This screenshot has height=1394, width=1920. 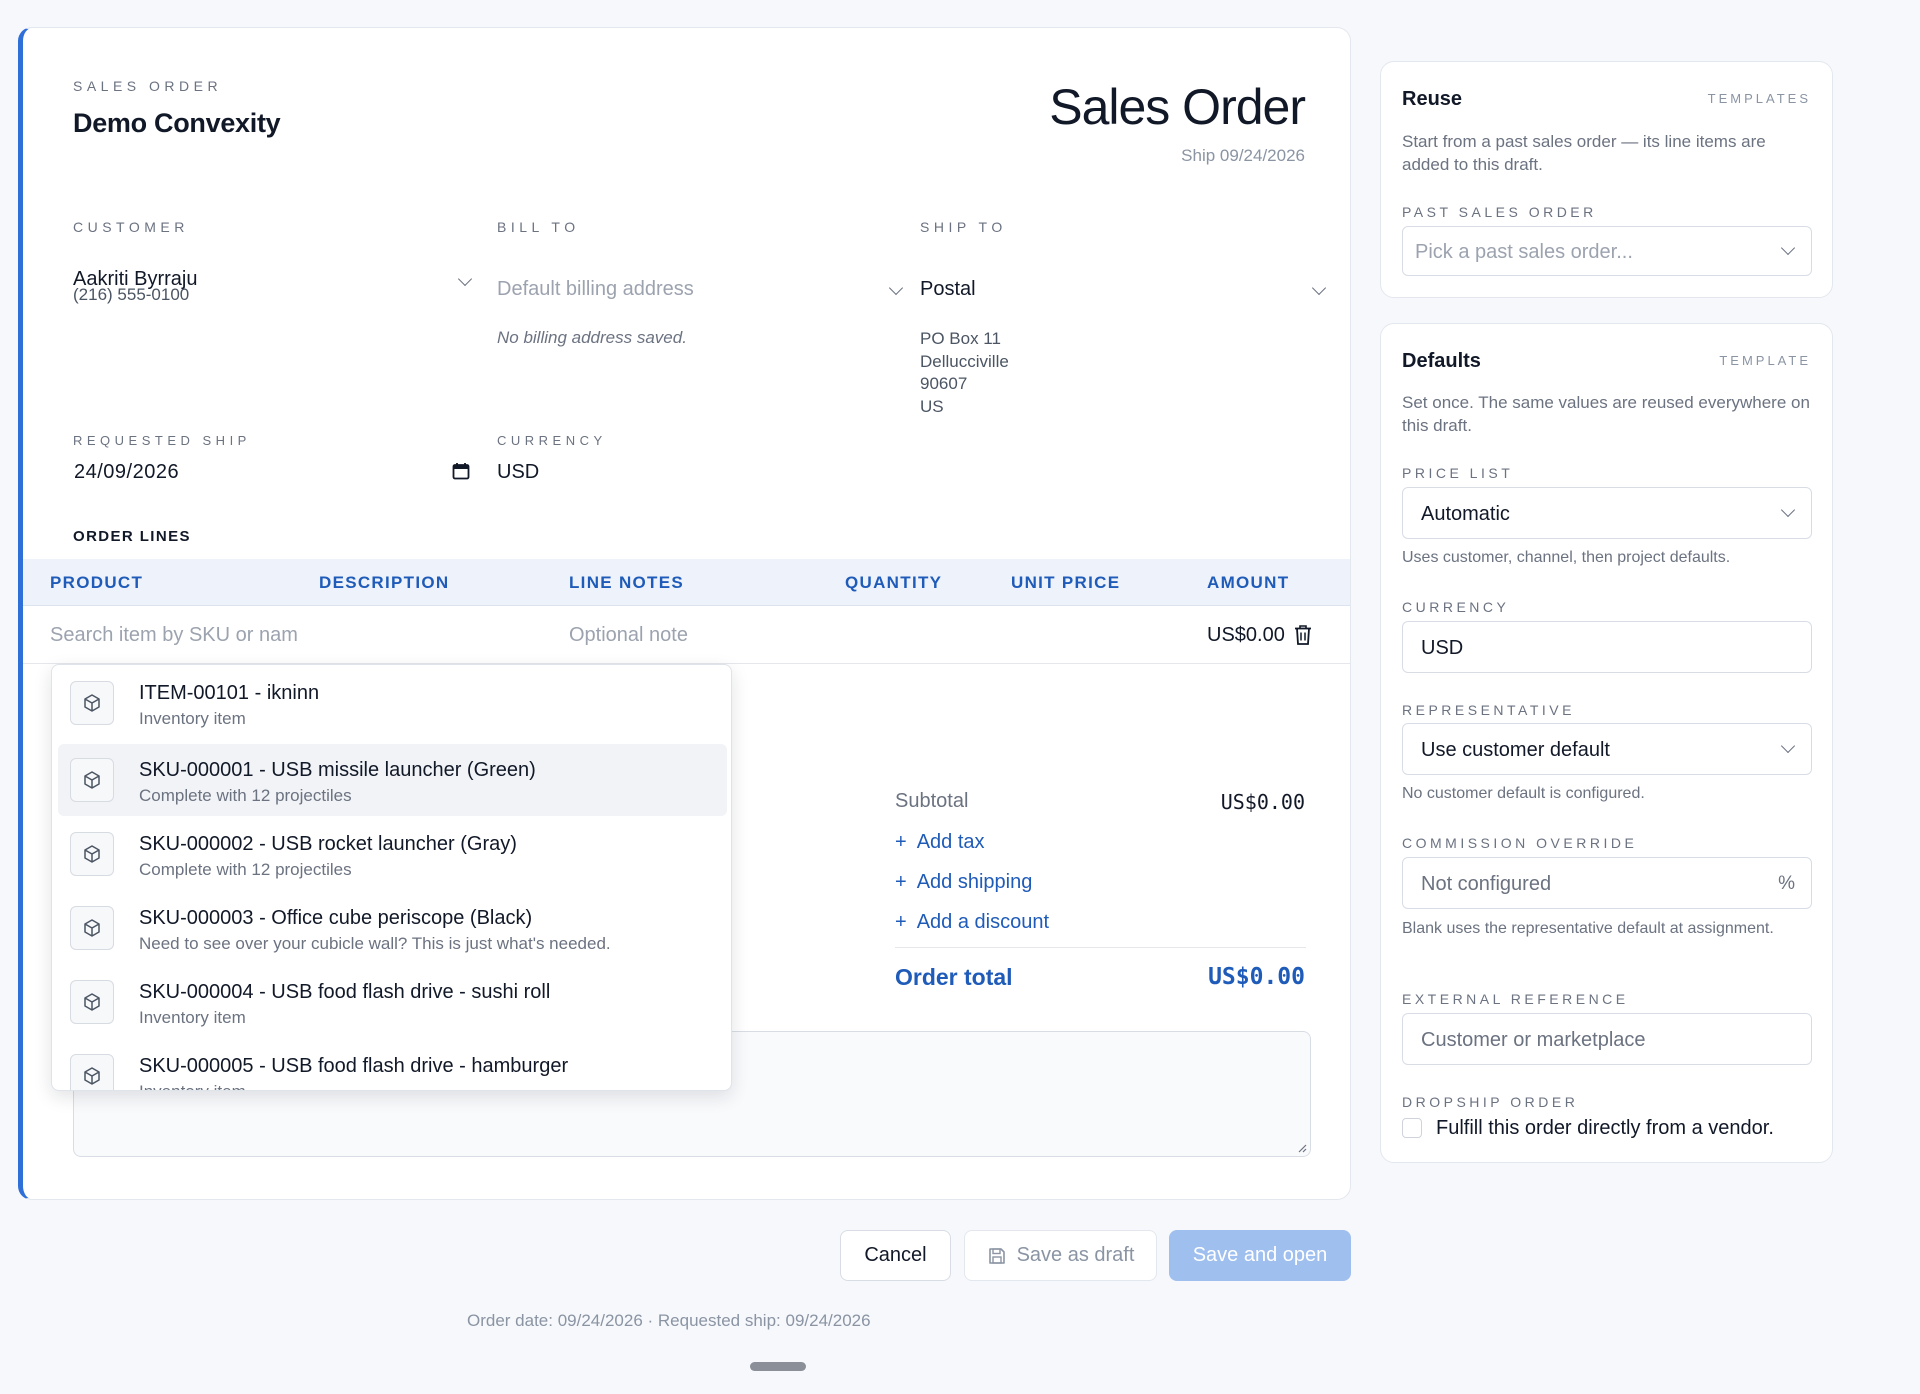 I want to click on external-ref-label: EXTERNAL REFERENCE, so click(x=1515, y=999).